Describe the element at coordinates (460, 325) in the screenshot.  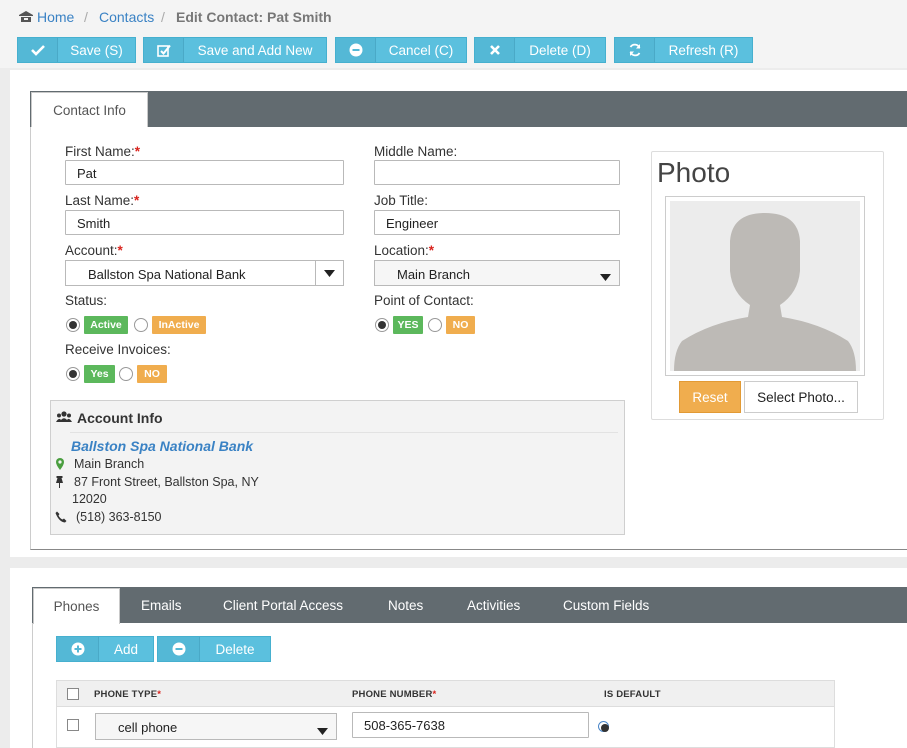
I see `poc-no-badge: NO` at that location.